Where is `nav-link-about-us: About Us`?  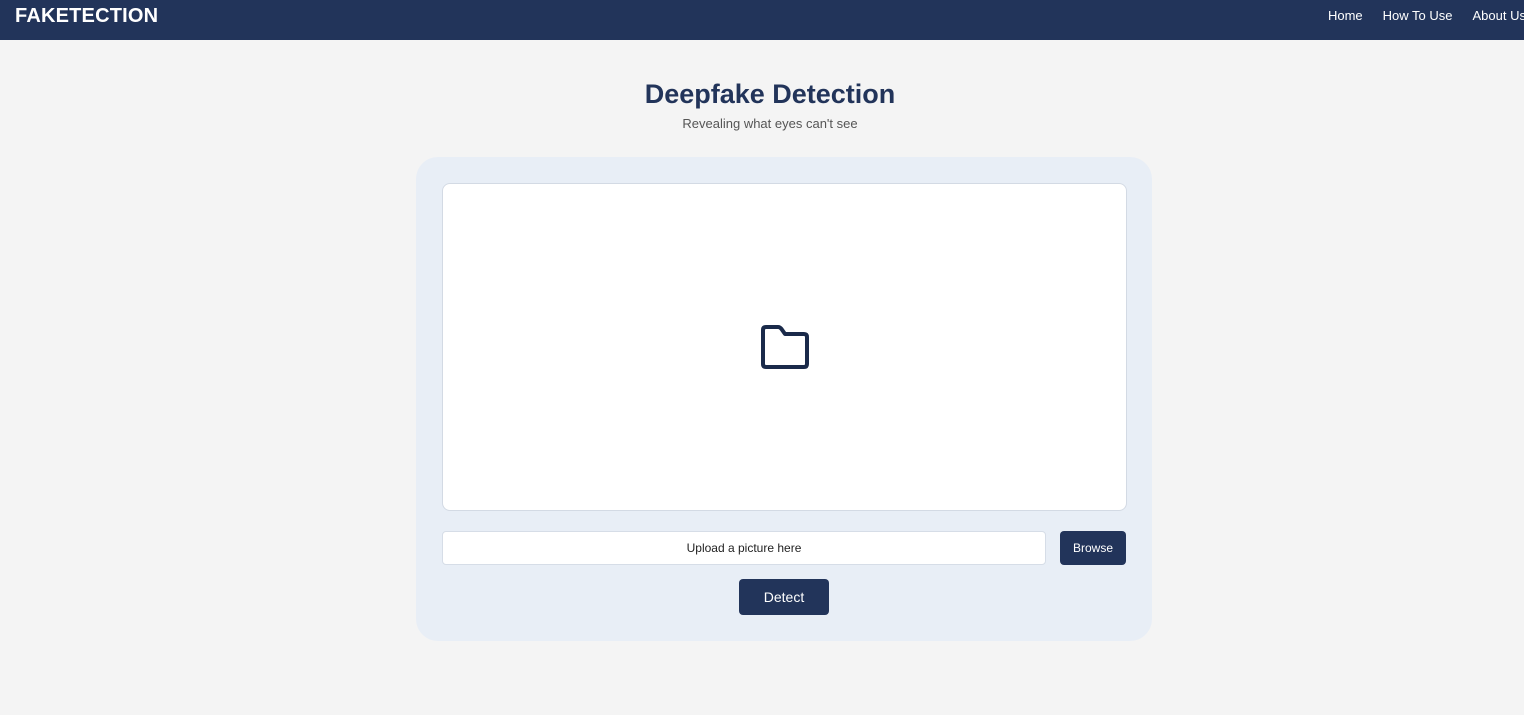 nav-link-about-us: About Us is located at coordinates (1498, 16).